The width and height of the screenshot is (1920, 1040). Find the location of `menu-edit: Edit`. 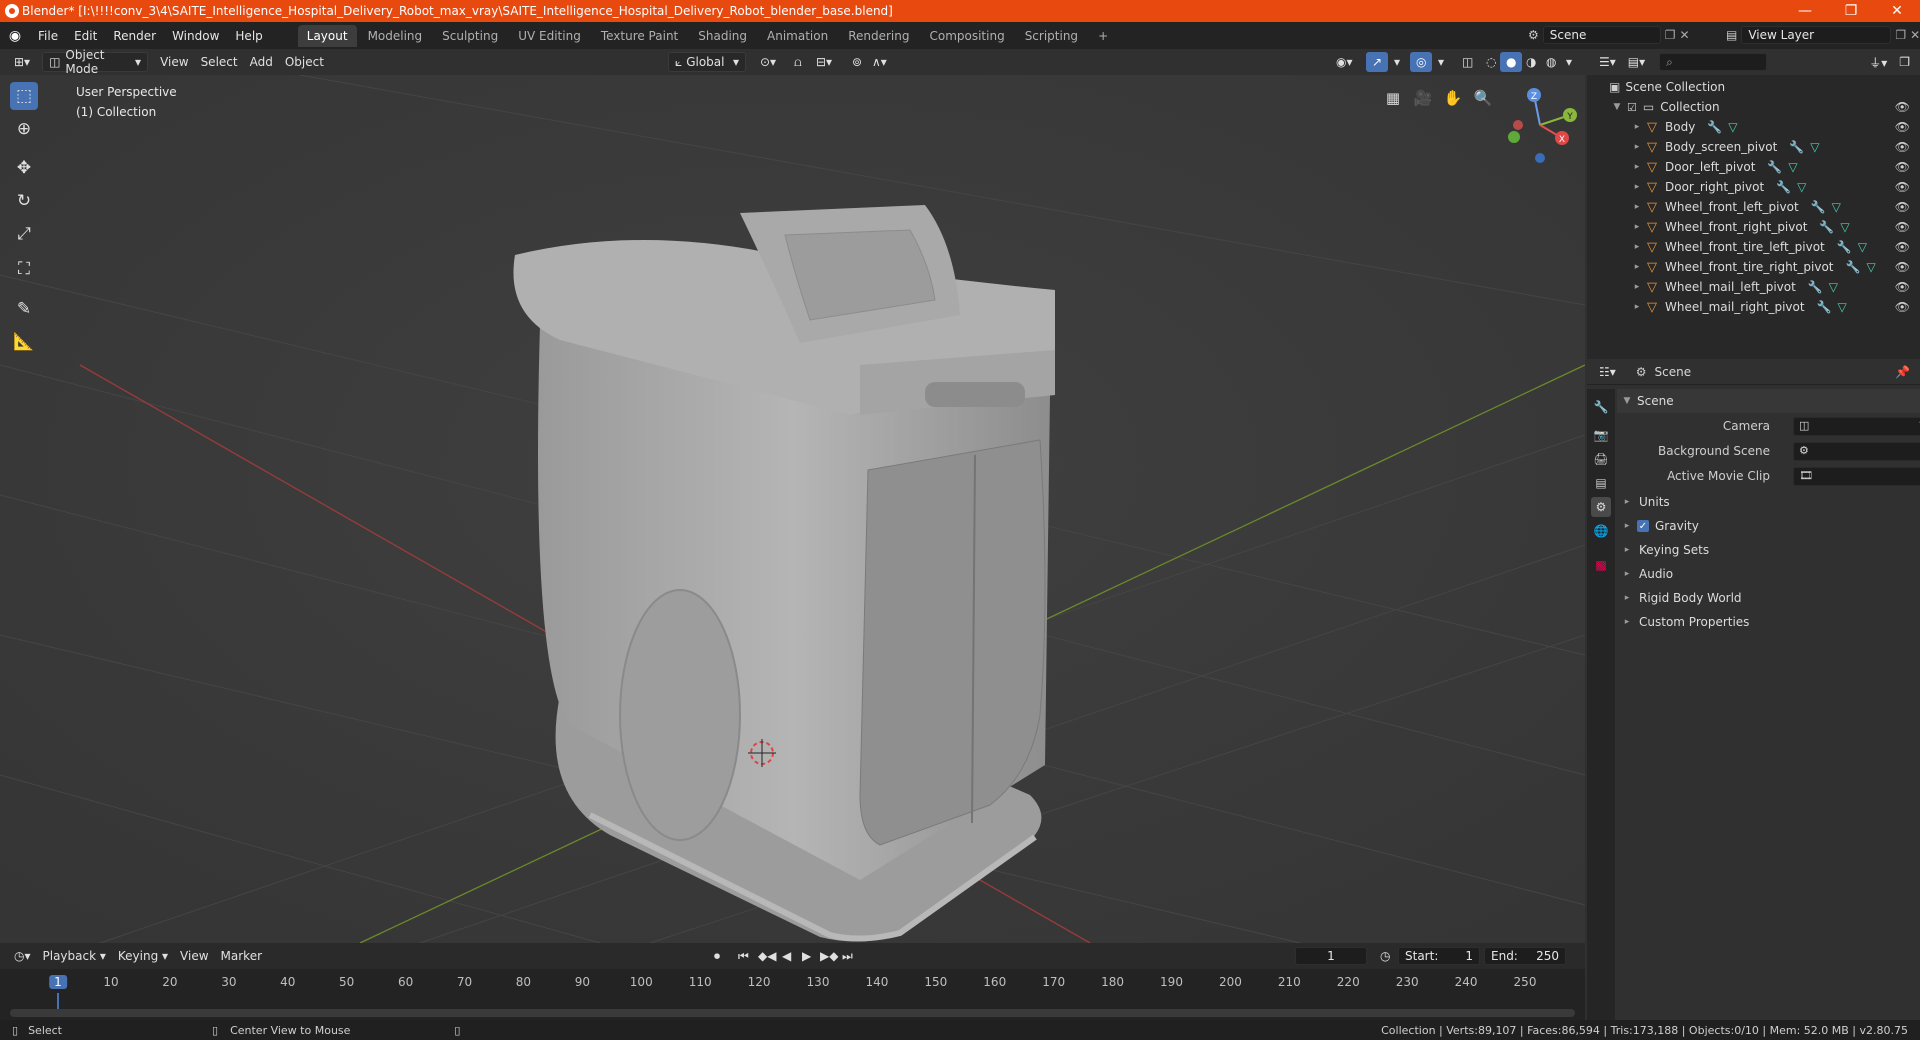

menu-edit: Edit is located at coordinates (85, 36).